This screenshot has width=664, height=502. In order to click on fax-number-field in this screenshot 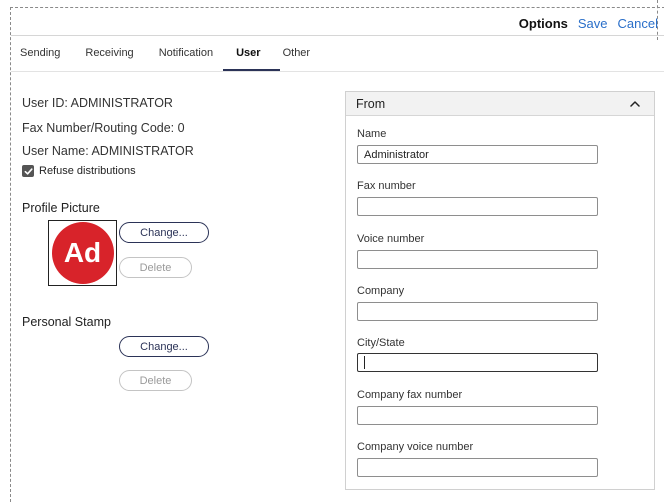, I will do `click(477, 206)`.